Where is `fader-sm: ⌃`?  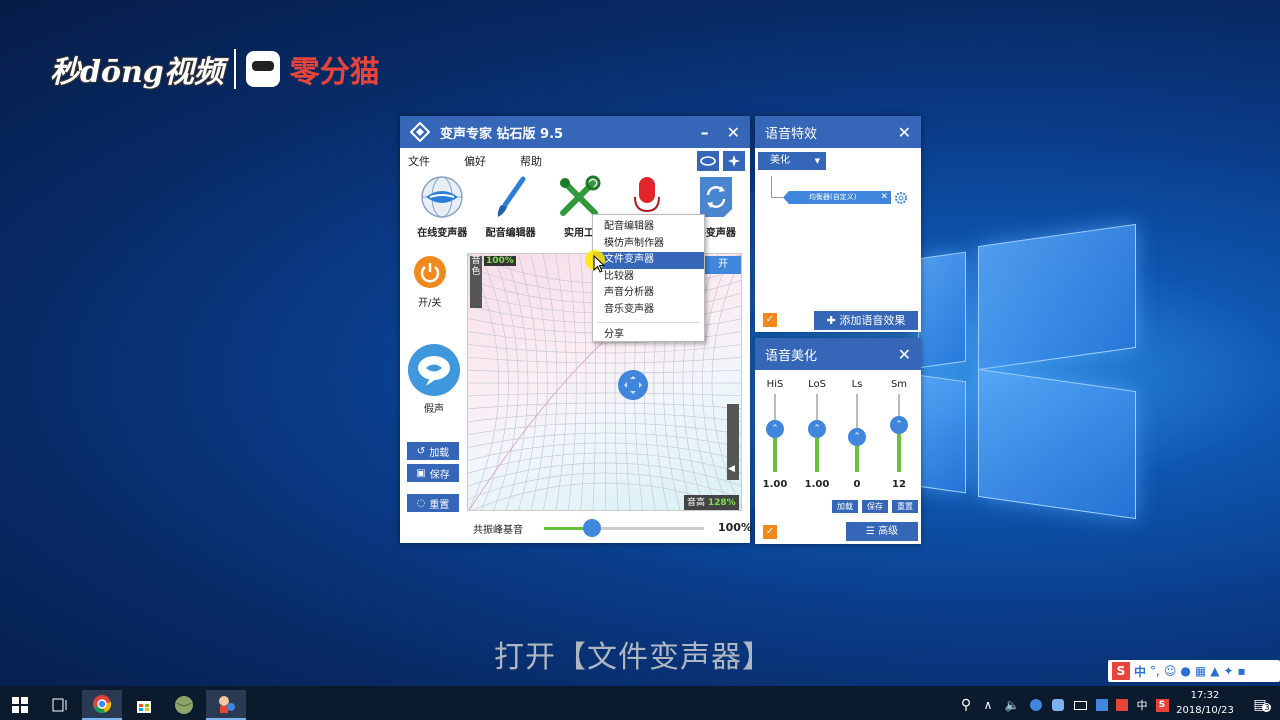
fader-sm: ⌃ is located at coordinates (899, 433).